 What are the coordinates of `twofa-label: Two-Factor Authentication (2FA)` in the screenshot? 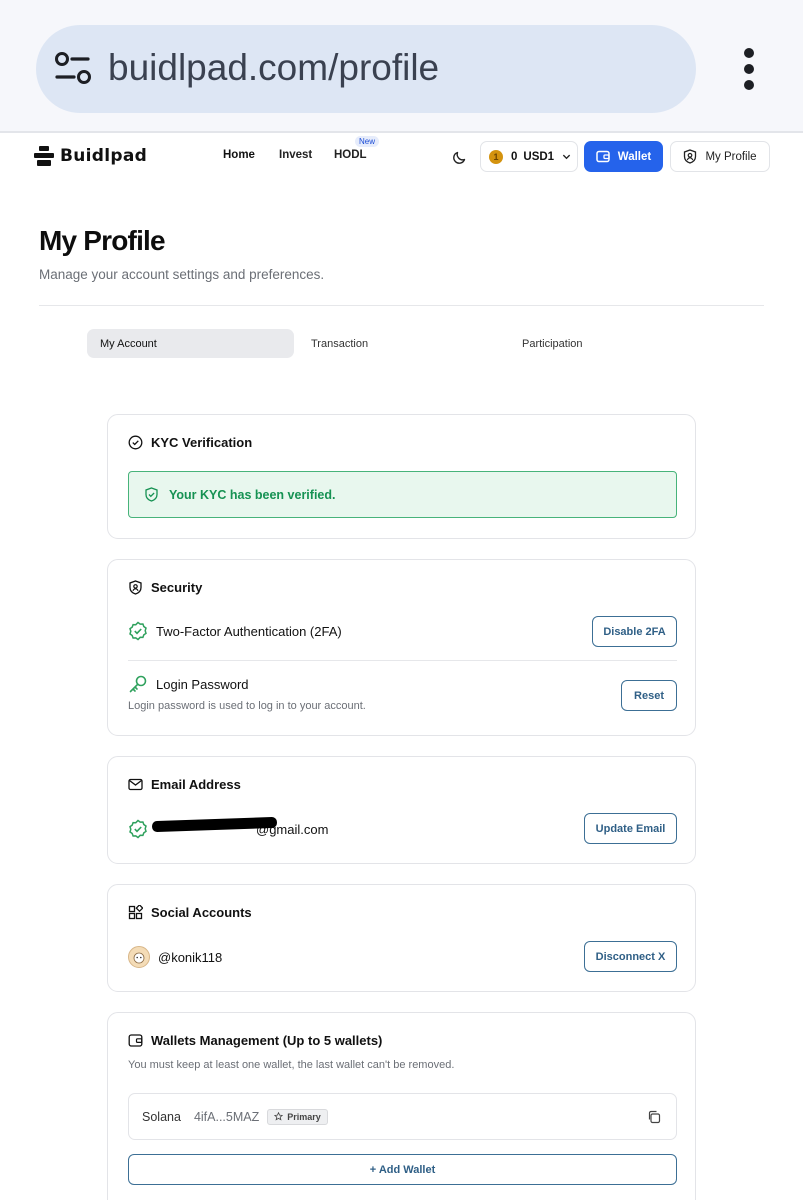 It's located at (249, 631).